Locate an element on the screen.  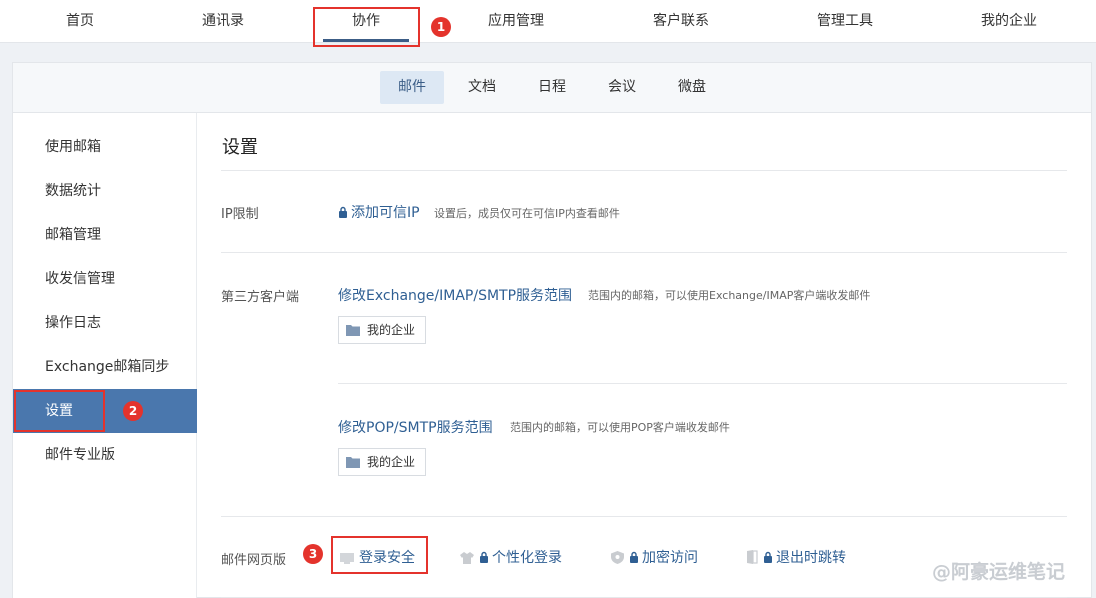
topnav-app-management: 应用管理 is located at coordinates (516, 21).